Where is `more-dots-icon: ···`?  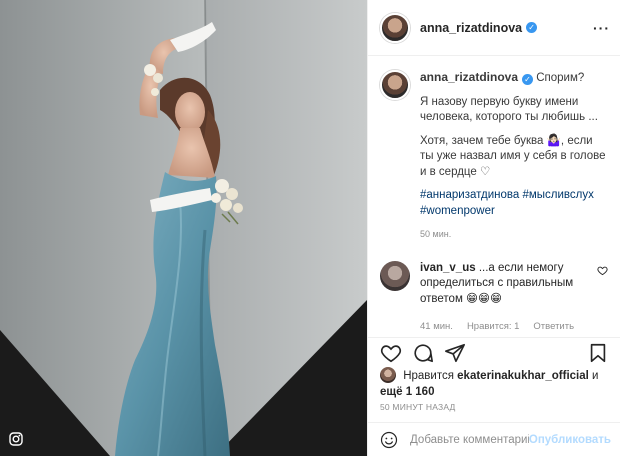 more-dots-icon: ··· is located at coordinates (601, 28).